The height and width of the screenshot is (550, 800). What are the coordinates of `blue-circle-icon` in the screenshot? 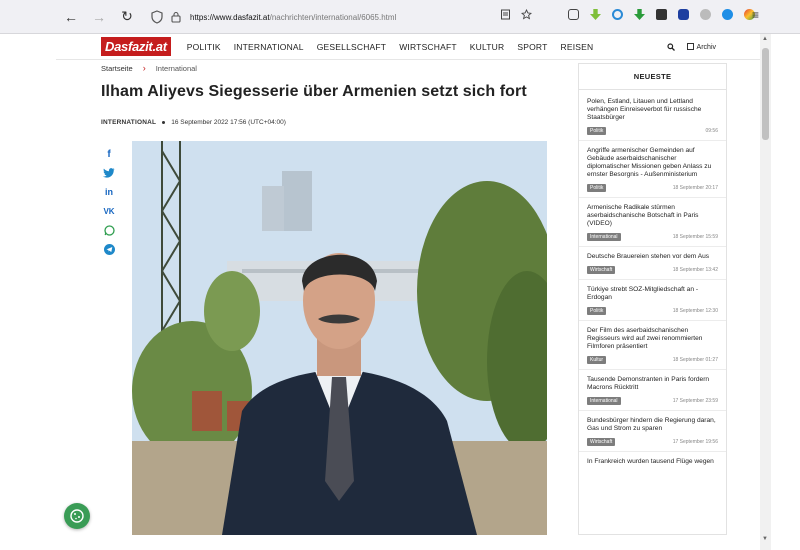 It's located at (727, 14).